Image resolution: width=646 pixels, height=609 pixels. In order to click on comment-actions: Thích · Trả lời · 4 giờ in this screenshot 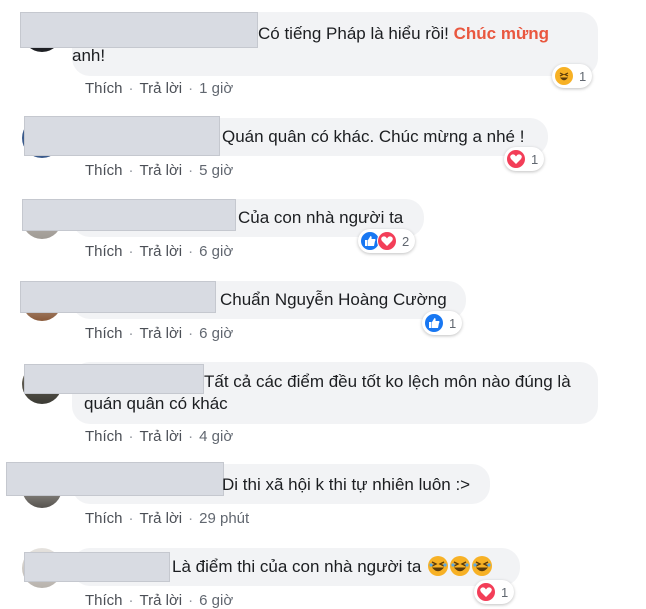, I will do `click(159, 436)`.